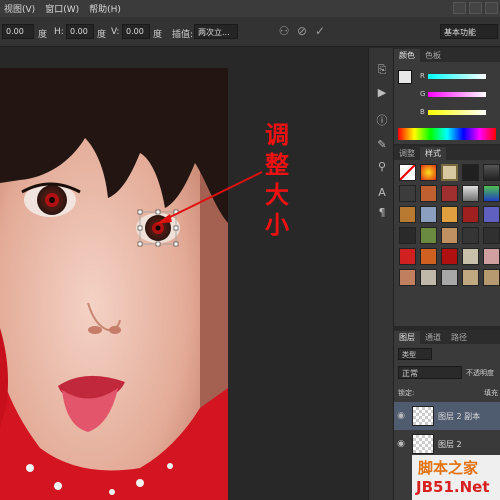  What do you see at coordinates (457, 112) in the screenshot?
I see `blue-slider` at bounding box center [457, 112].